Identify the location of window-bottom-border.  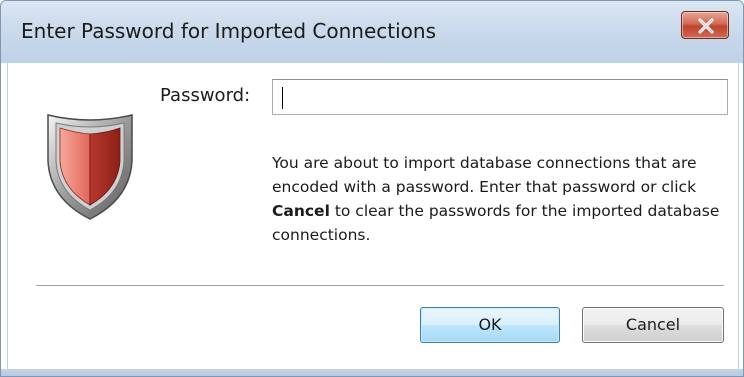
(372, 372).